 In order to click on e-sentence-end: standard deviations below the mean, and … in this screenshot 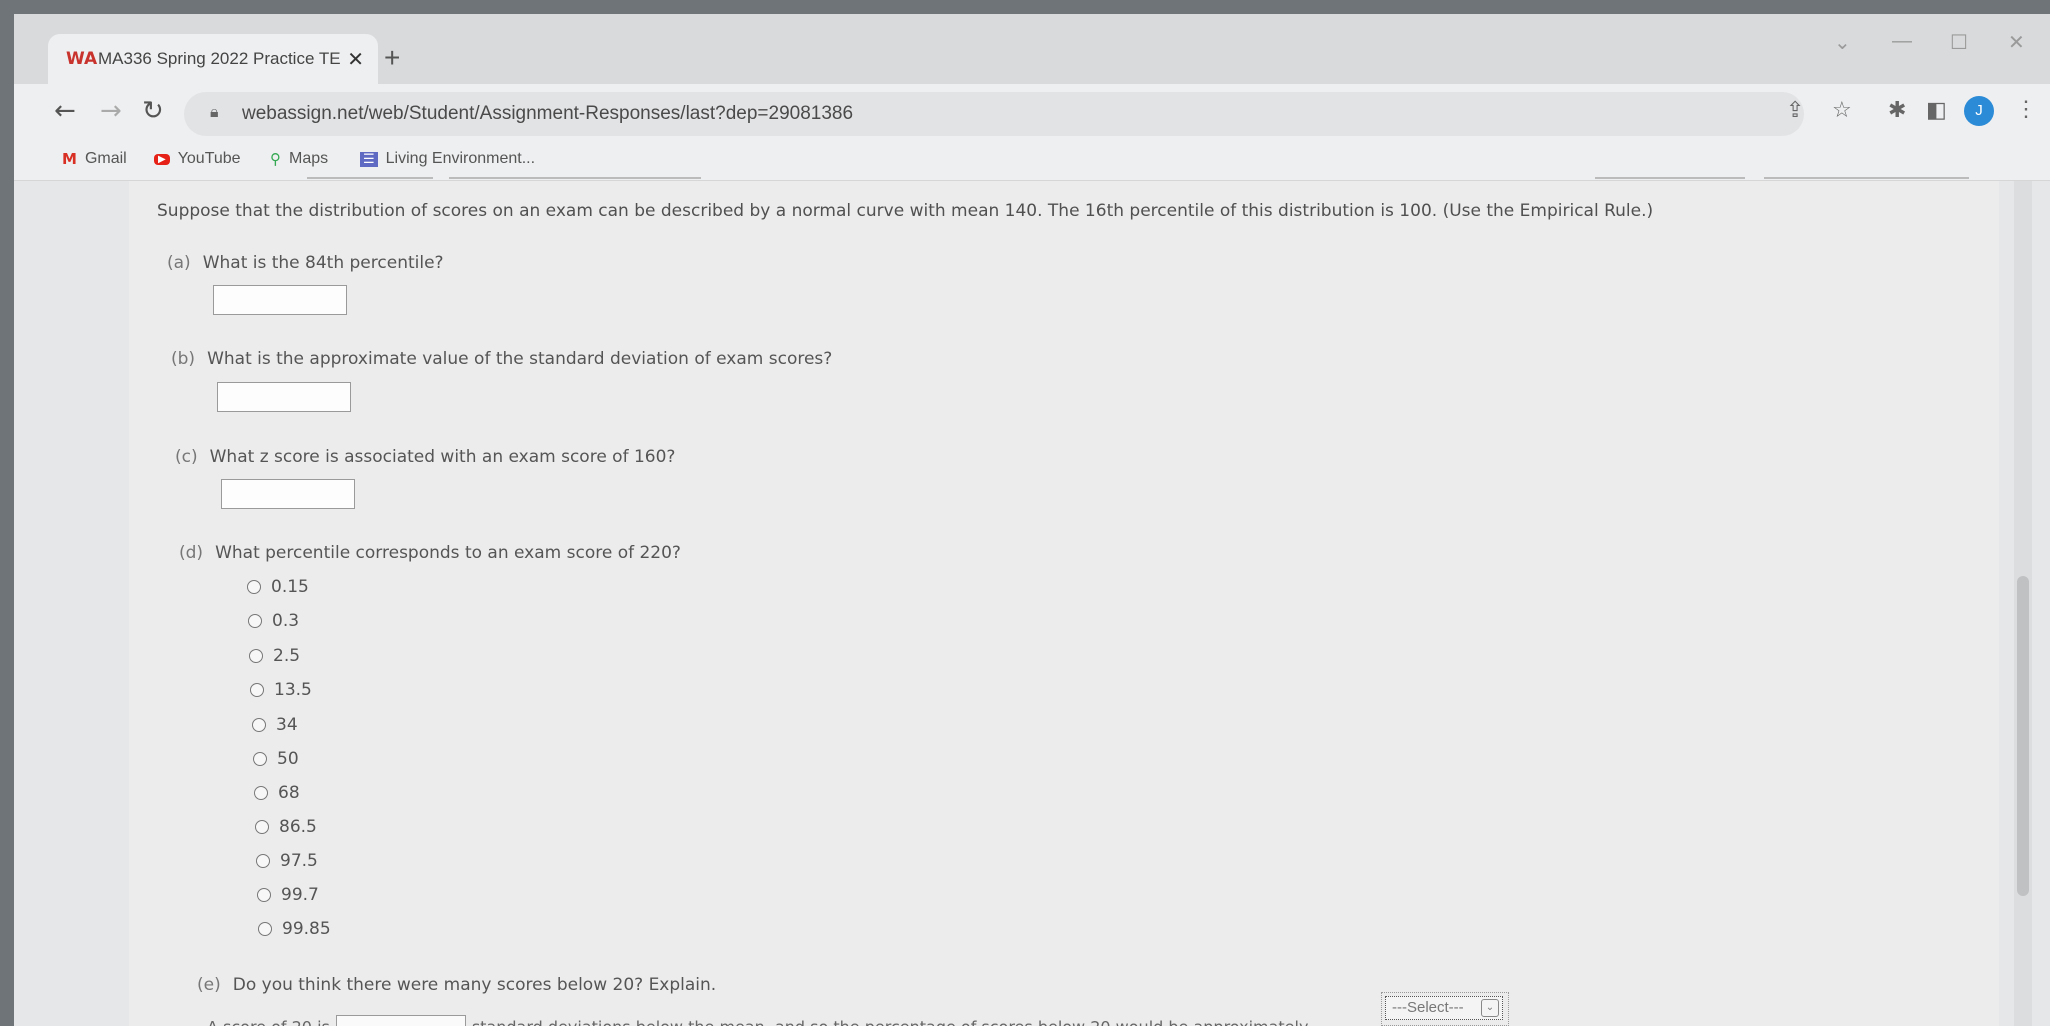, I will do `click(890, 1022)`.